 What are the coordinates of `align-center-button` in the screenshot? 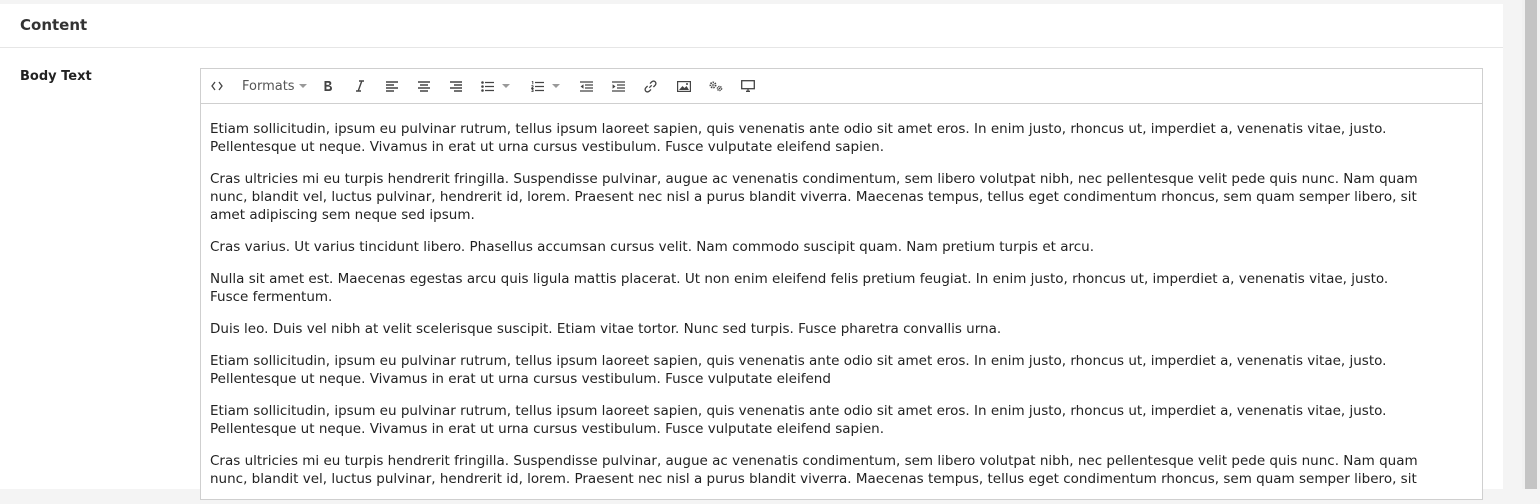 It's located at (424, 86).